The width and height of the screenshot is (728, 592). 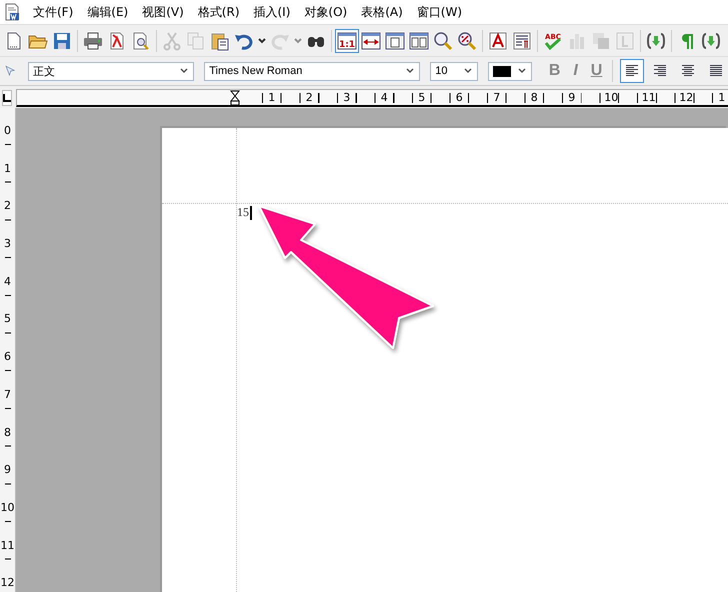 What do you see at coordinates (108, 12) in the screenshot?
I see `menu-item: 编辑(E)` at bounding box center [108, 12].